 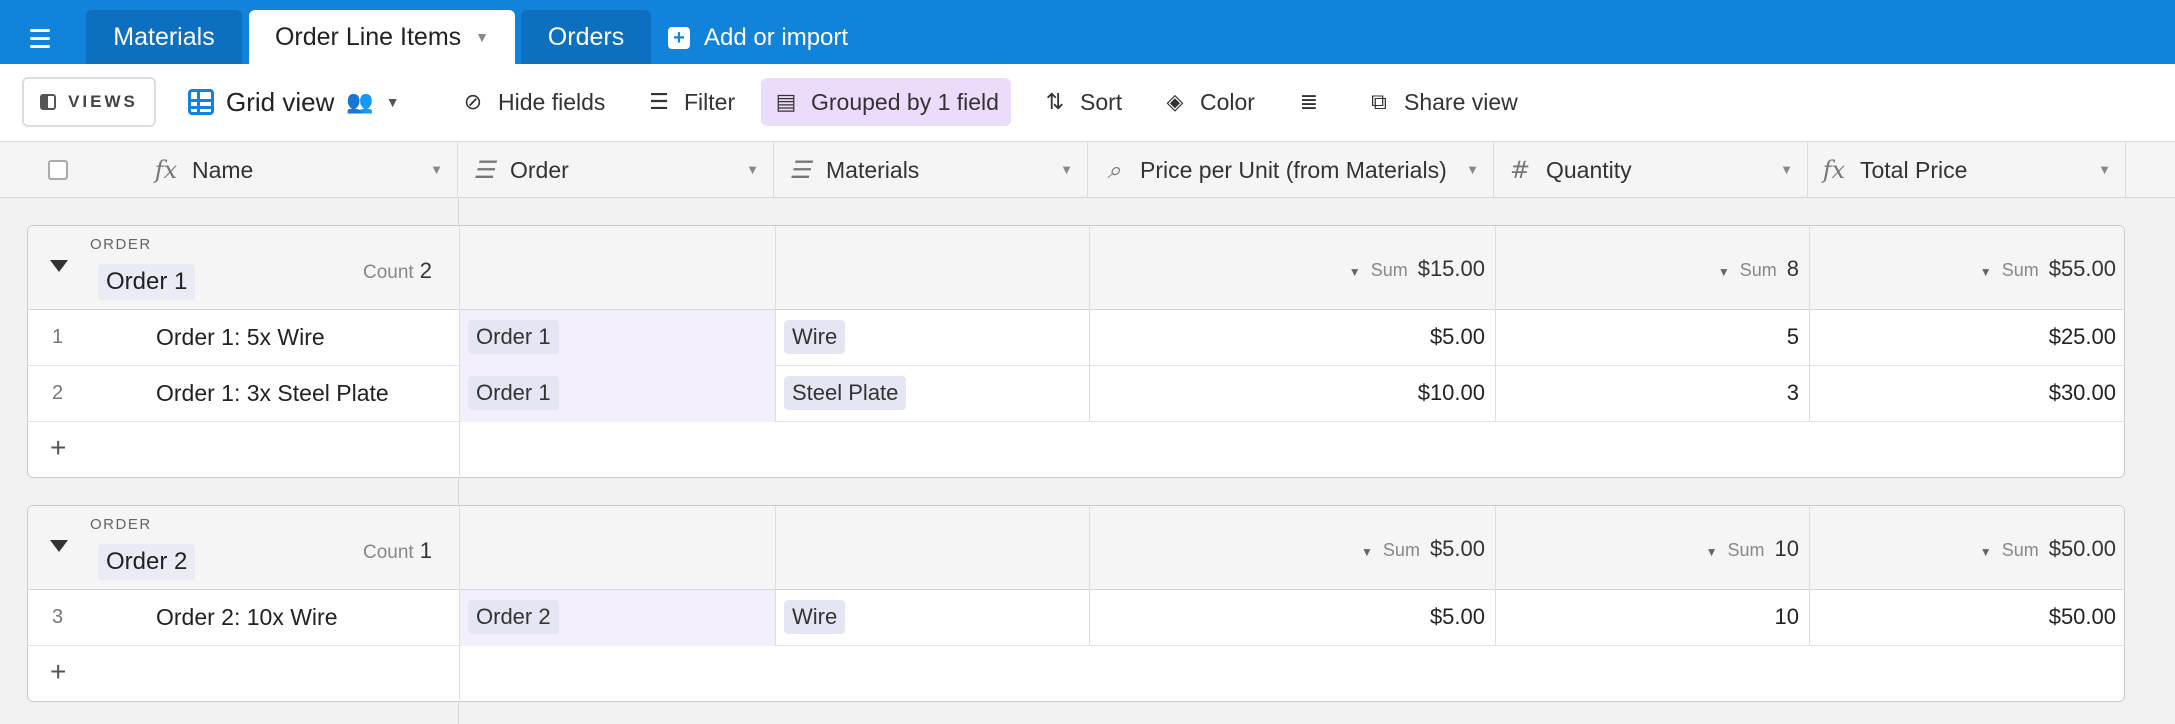 I want to click on linked-record-pill: Steel Plate, so click(x=845, y=393).